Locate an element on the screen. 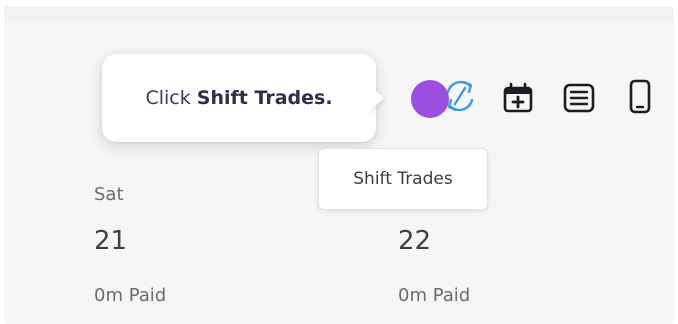 Image resolution: width=678 pixels, height=324 pixels. shift-trades-tooltip: Shift Trades is located at coordinates (403, 179).